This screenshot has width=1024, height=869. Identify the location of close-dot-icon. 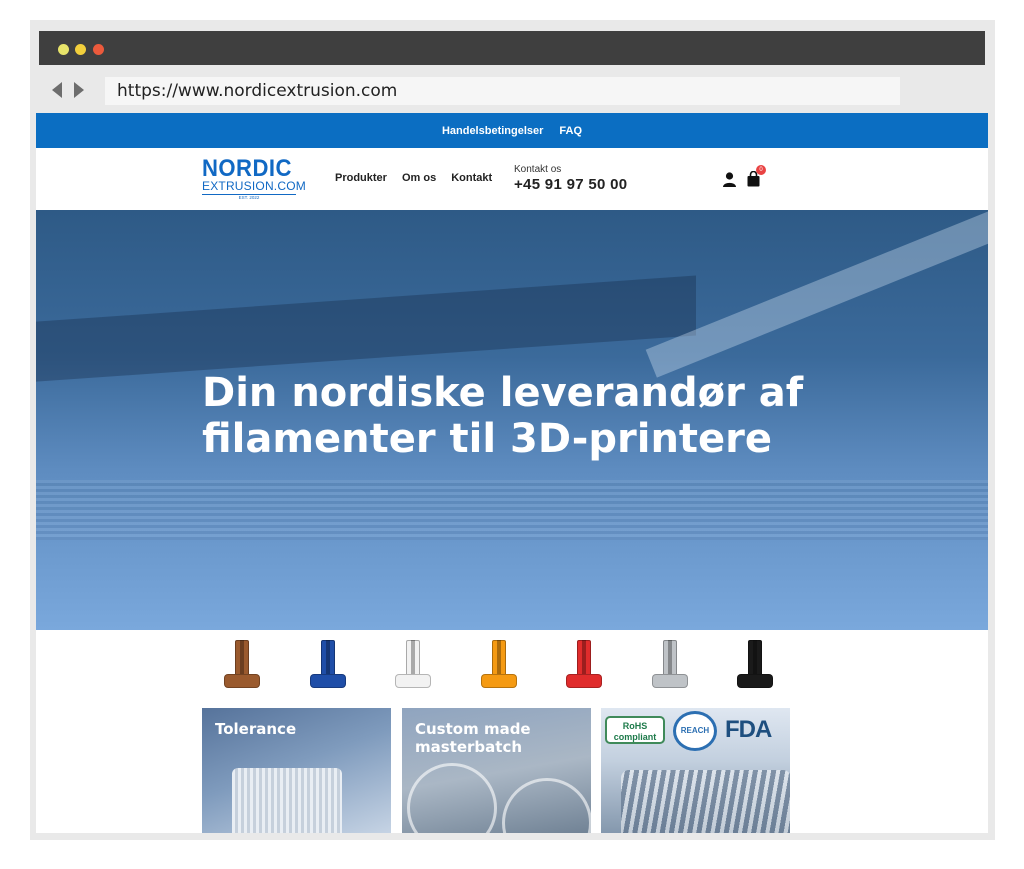
(98, 49).